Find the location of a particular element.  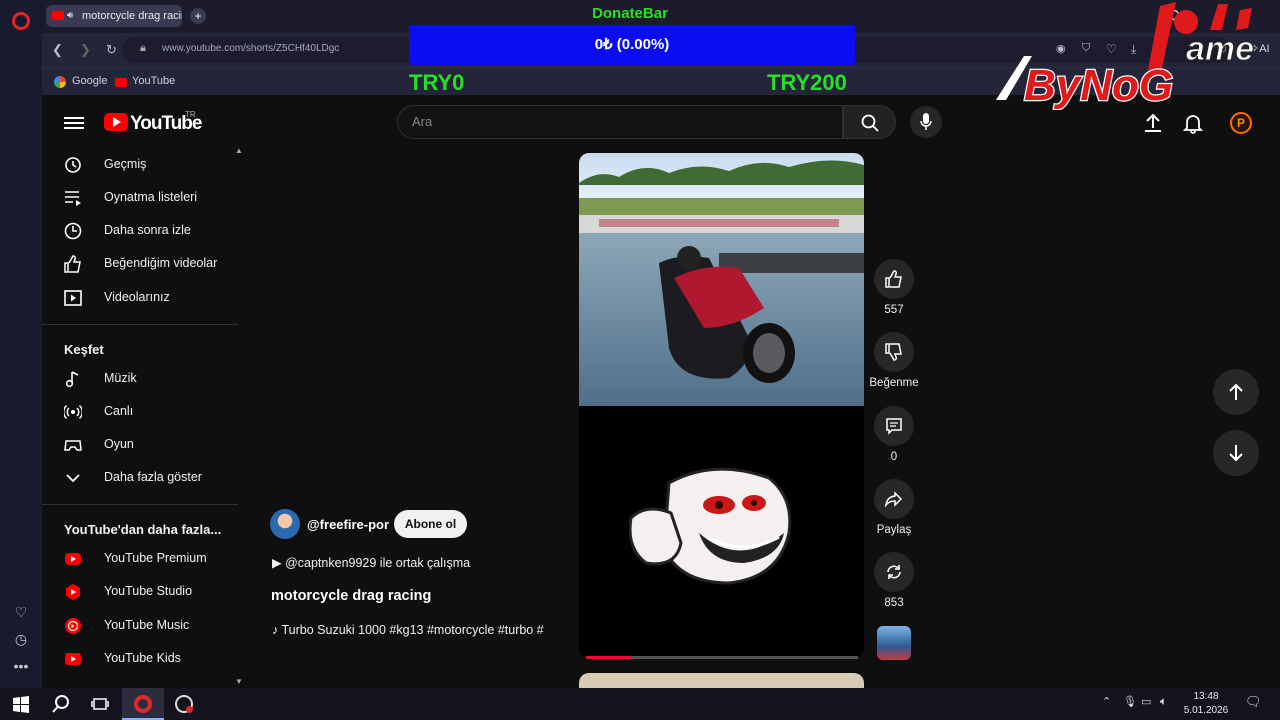

arrow-up-icon is located at coordinates (1236, 391).